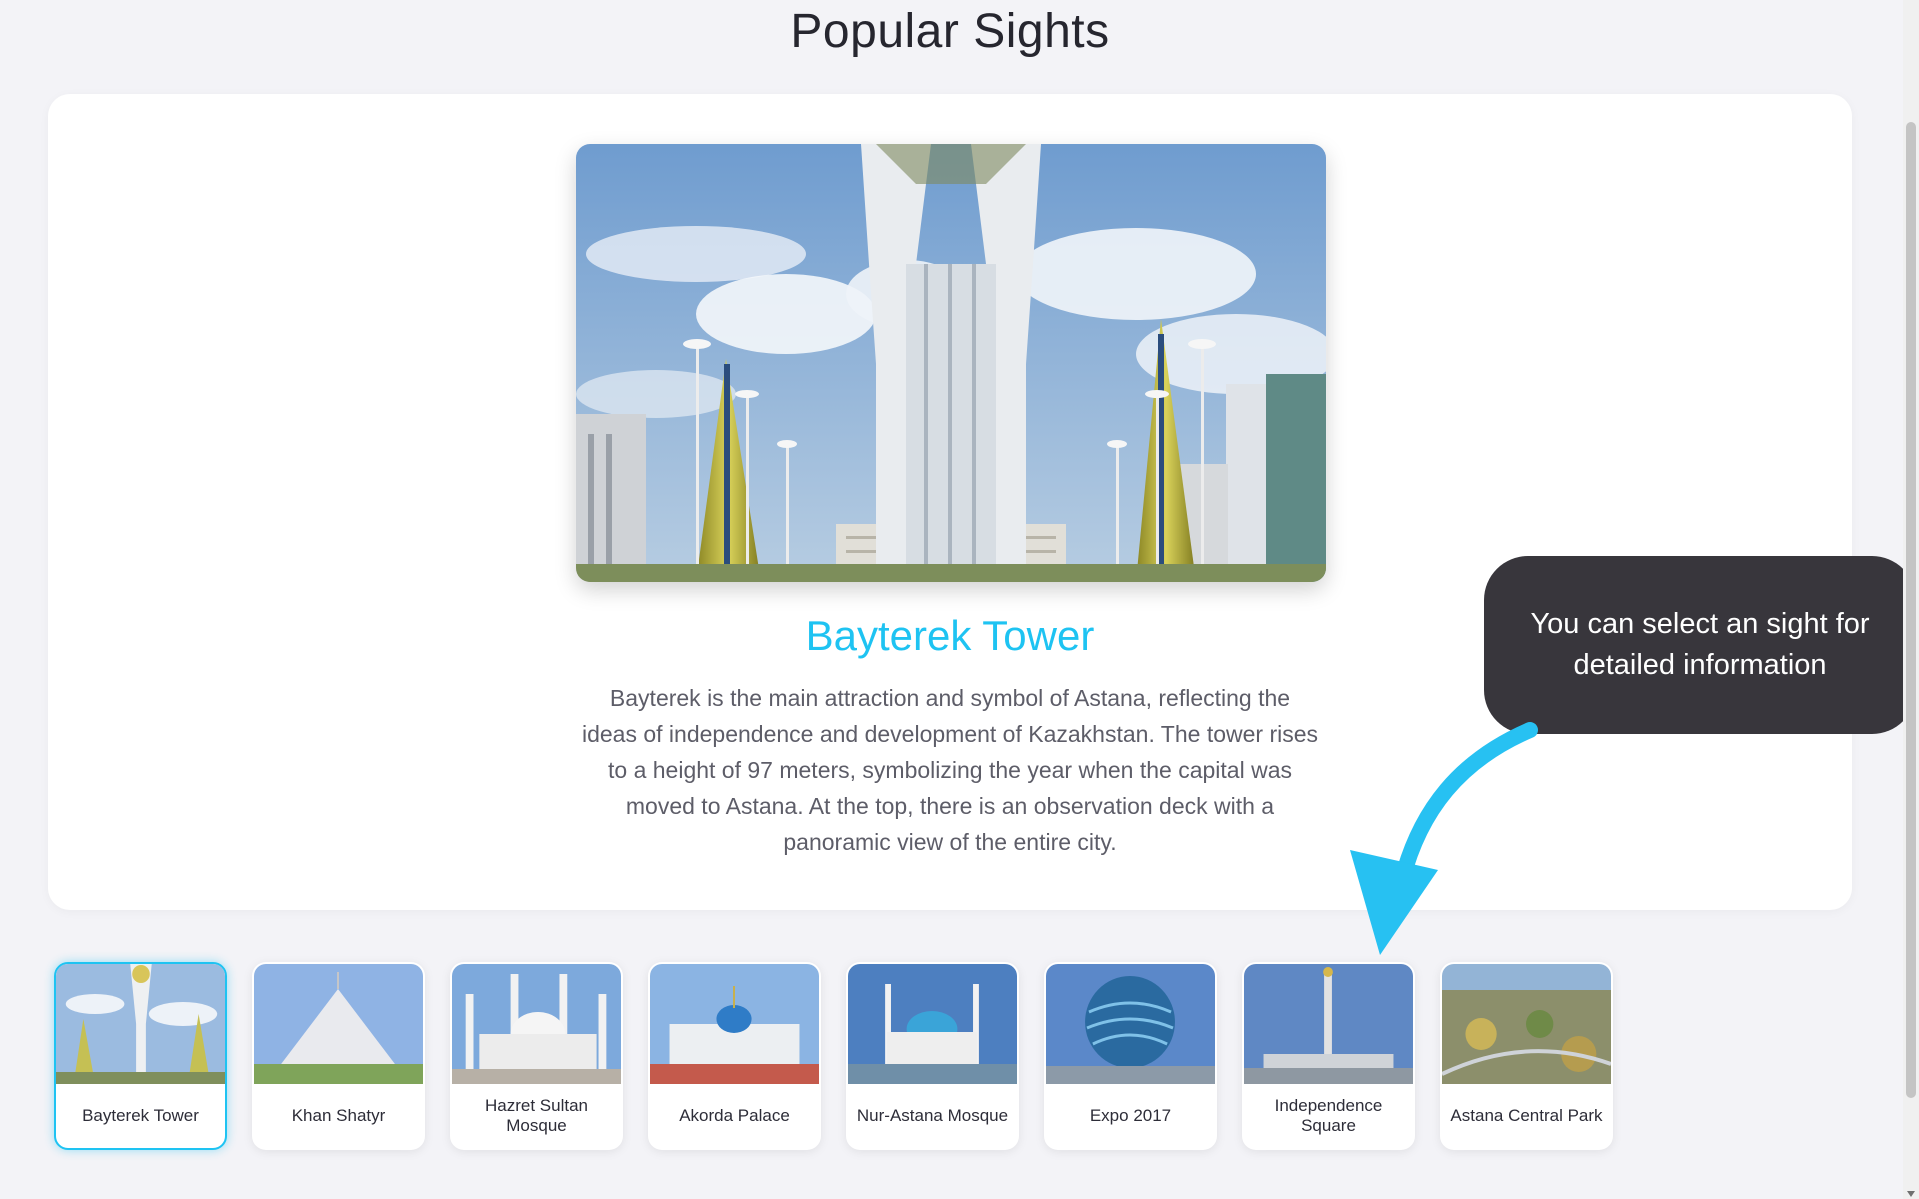 The width and height of the screenshot is (1919, 1199). Describe the element at coordinates (950, 31) in the screenshot. I see `page-title: Popular Sights` at that location.